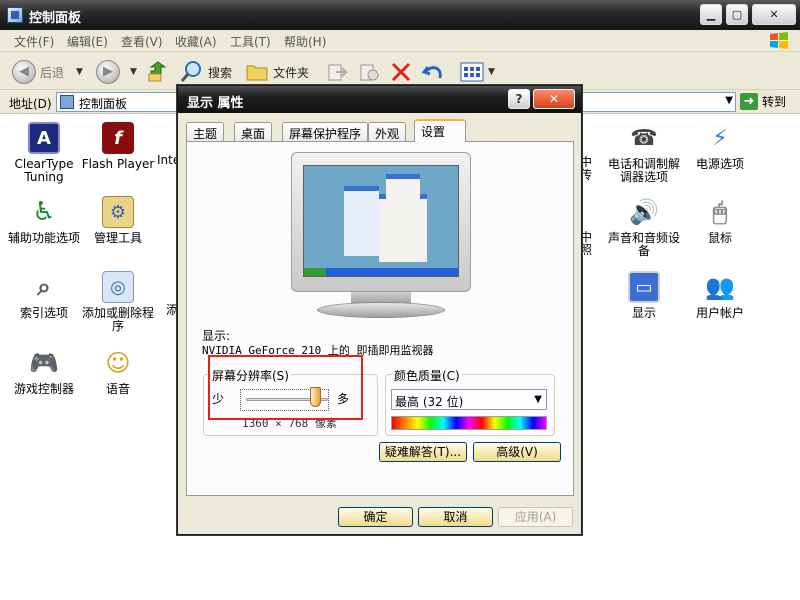  I want to click on icon-power-options: ⚡ 电源选项, so click(720, 146).